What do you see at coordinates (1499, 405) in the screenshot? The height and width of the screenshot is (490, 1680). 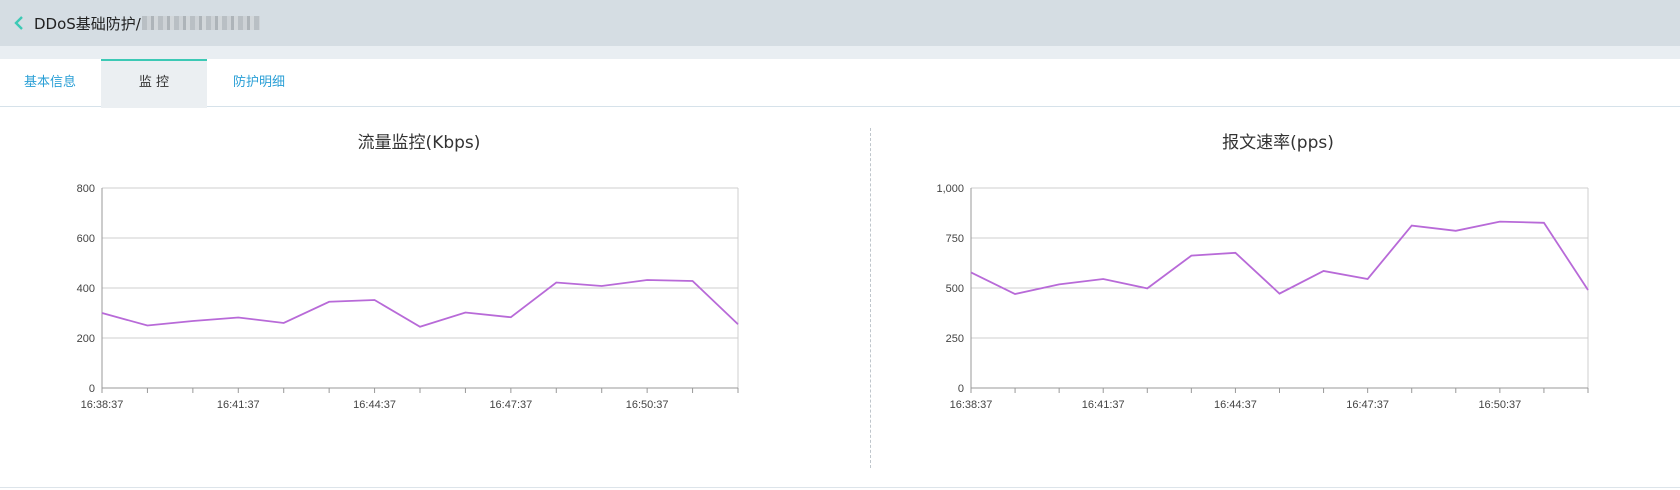 I see `x-tick-label: 16:50:37` at bounding box center [1499, 405].